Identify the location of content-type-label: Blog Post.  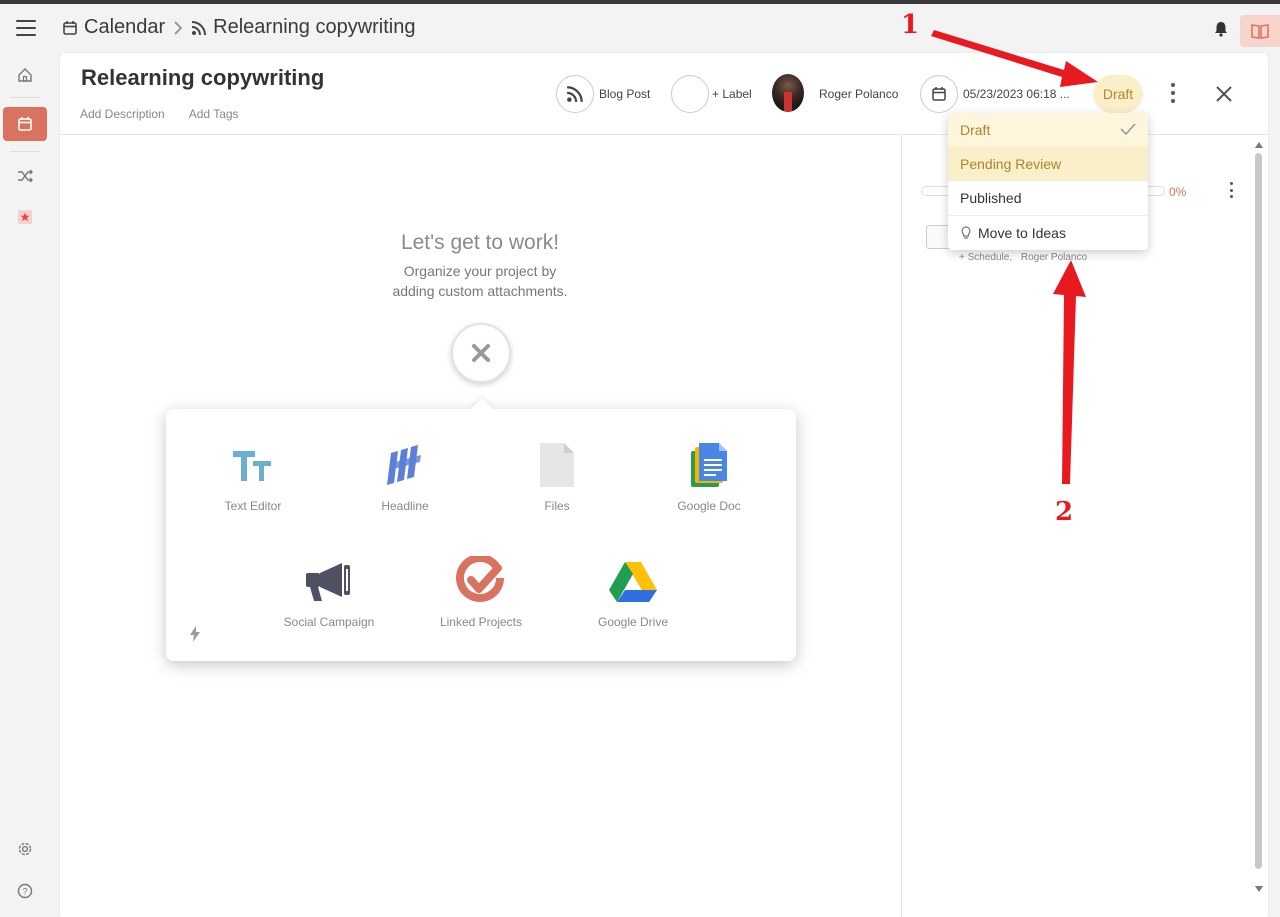
(624, 94).